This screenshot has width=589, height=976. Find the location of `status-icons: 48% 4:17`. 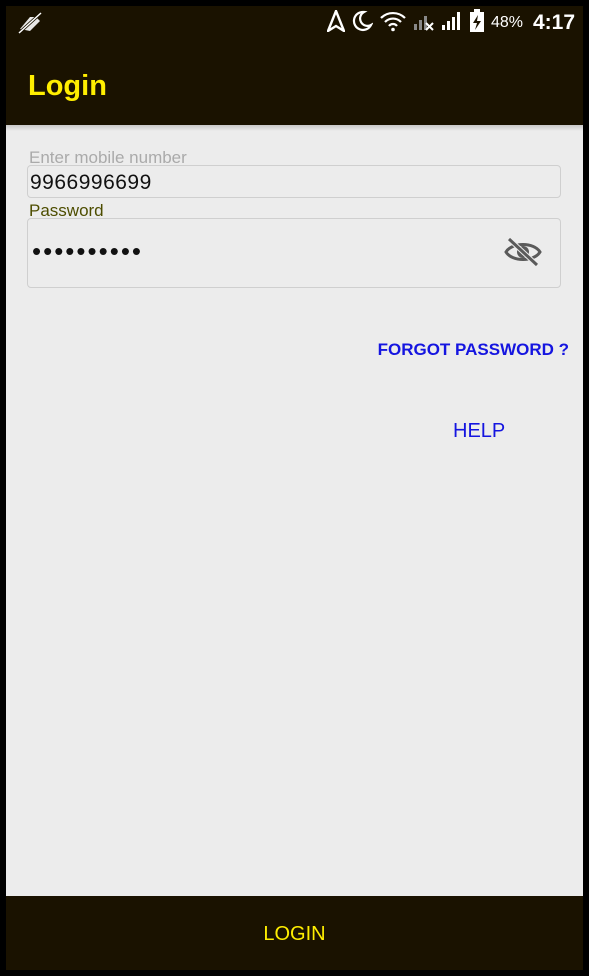

status-icons: 48% 4:17 is located at coordinates (450, 22).